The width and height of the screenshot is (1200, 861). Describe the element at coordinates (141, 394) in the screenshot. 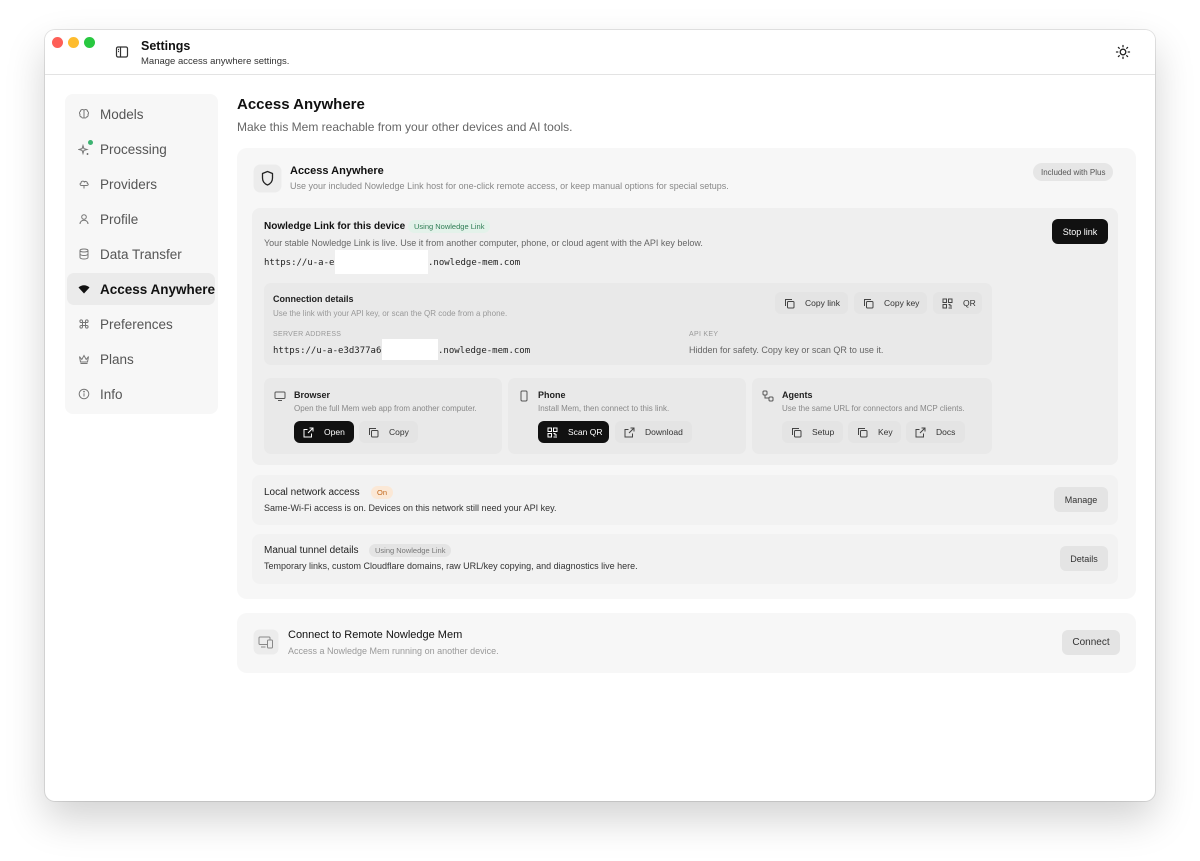

I see `sidebar-item-info: Info` at that location.